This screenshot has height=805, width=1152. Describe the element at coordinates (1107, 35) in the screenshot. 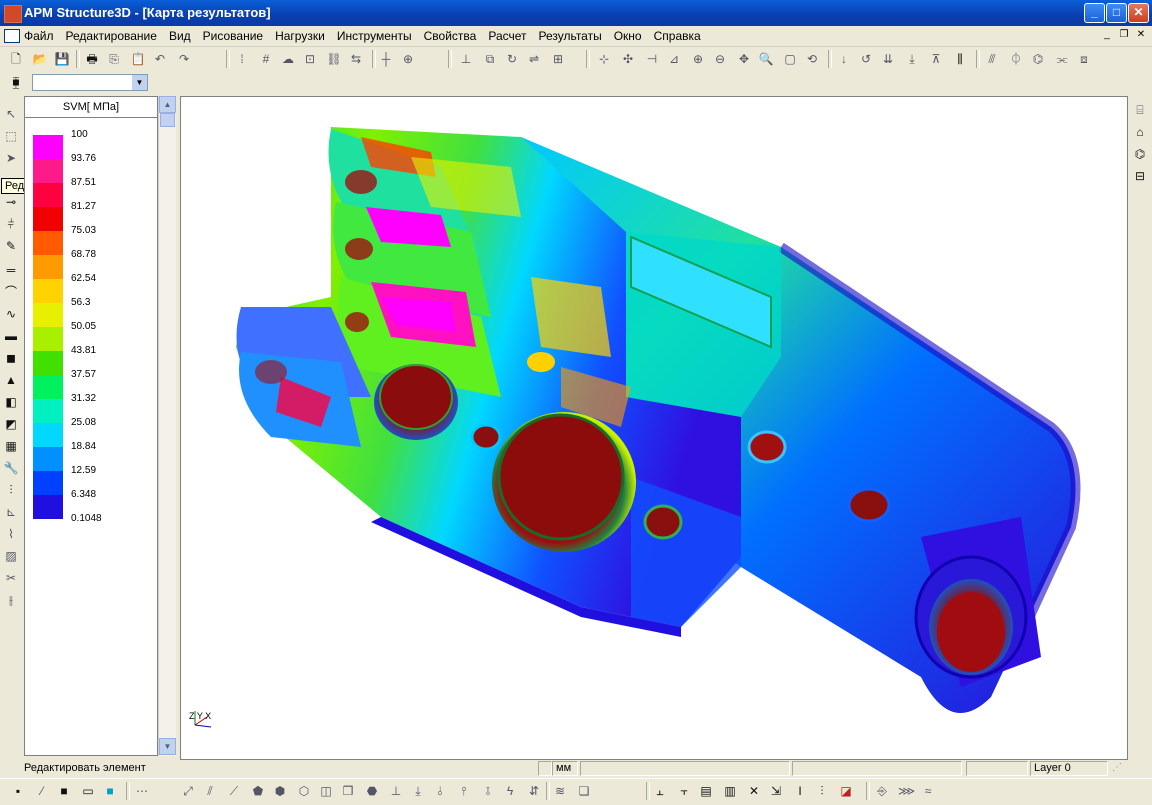

I see `mdi-minimize-button: _` at that location.